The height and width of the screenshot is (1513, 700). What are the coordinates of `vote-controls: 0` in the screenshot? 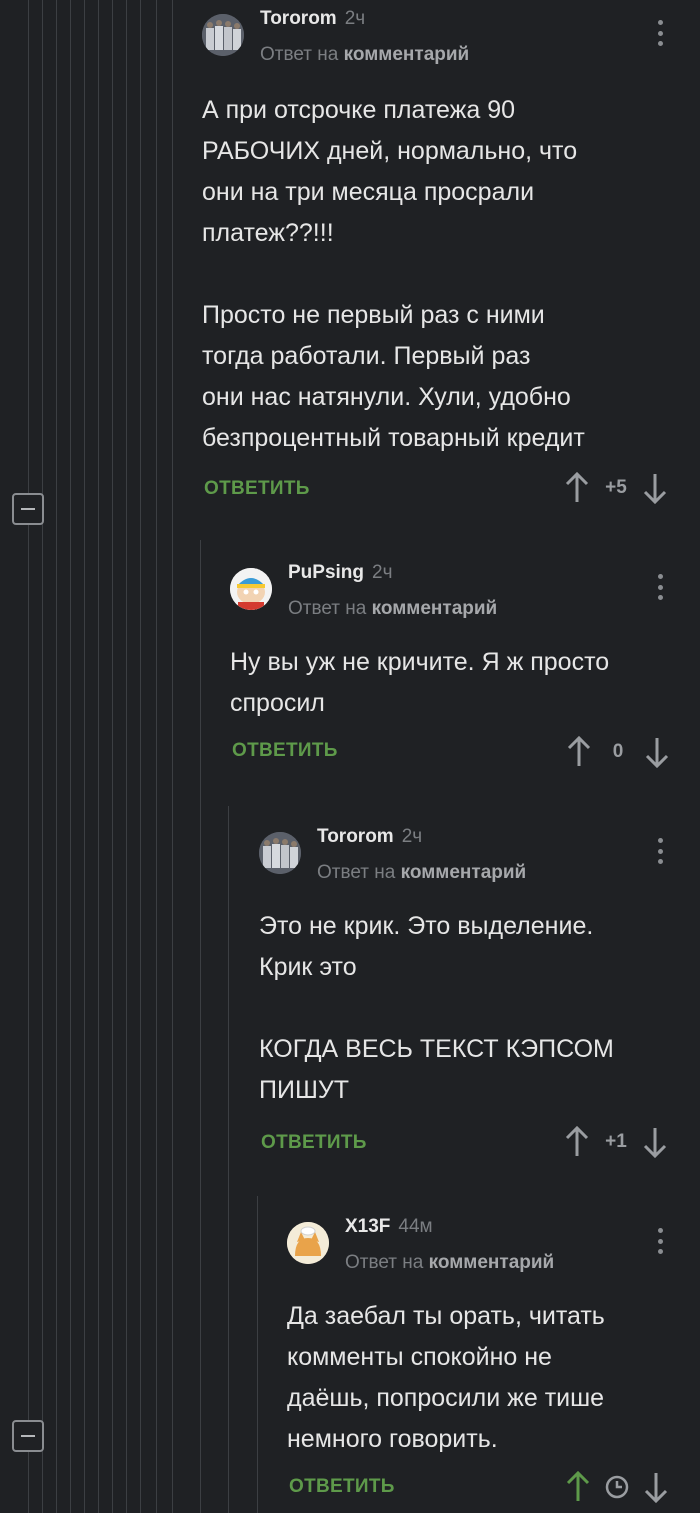 It's located at (618, 752).